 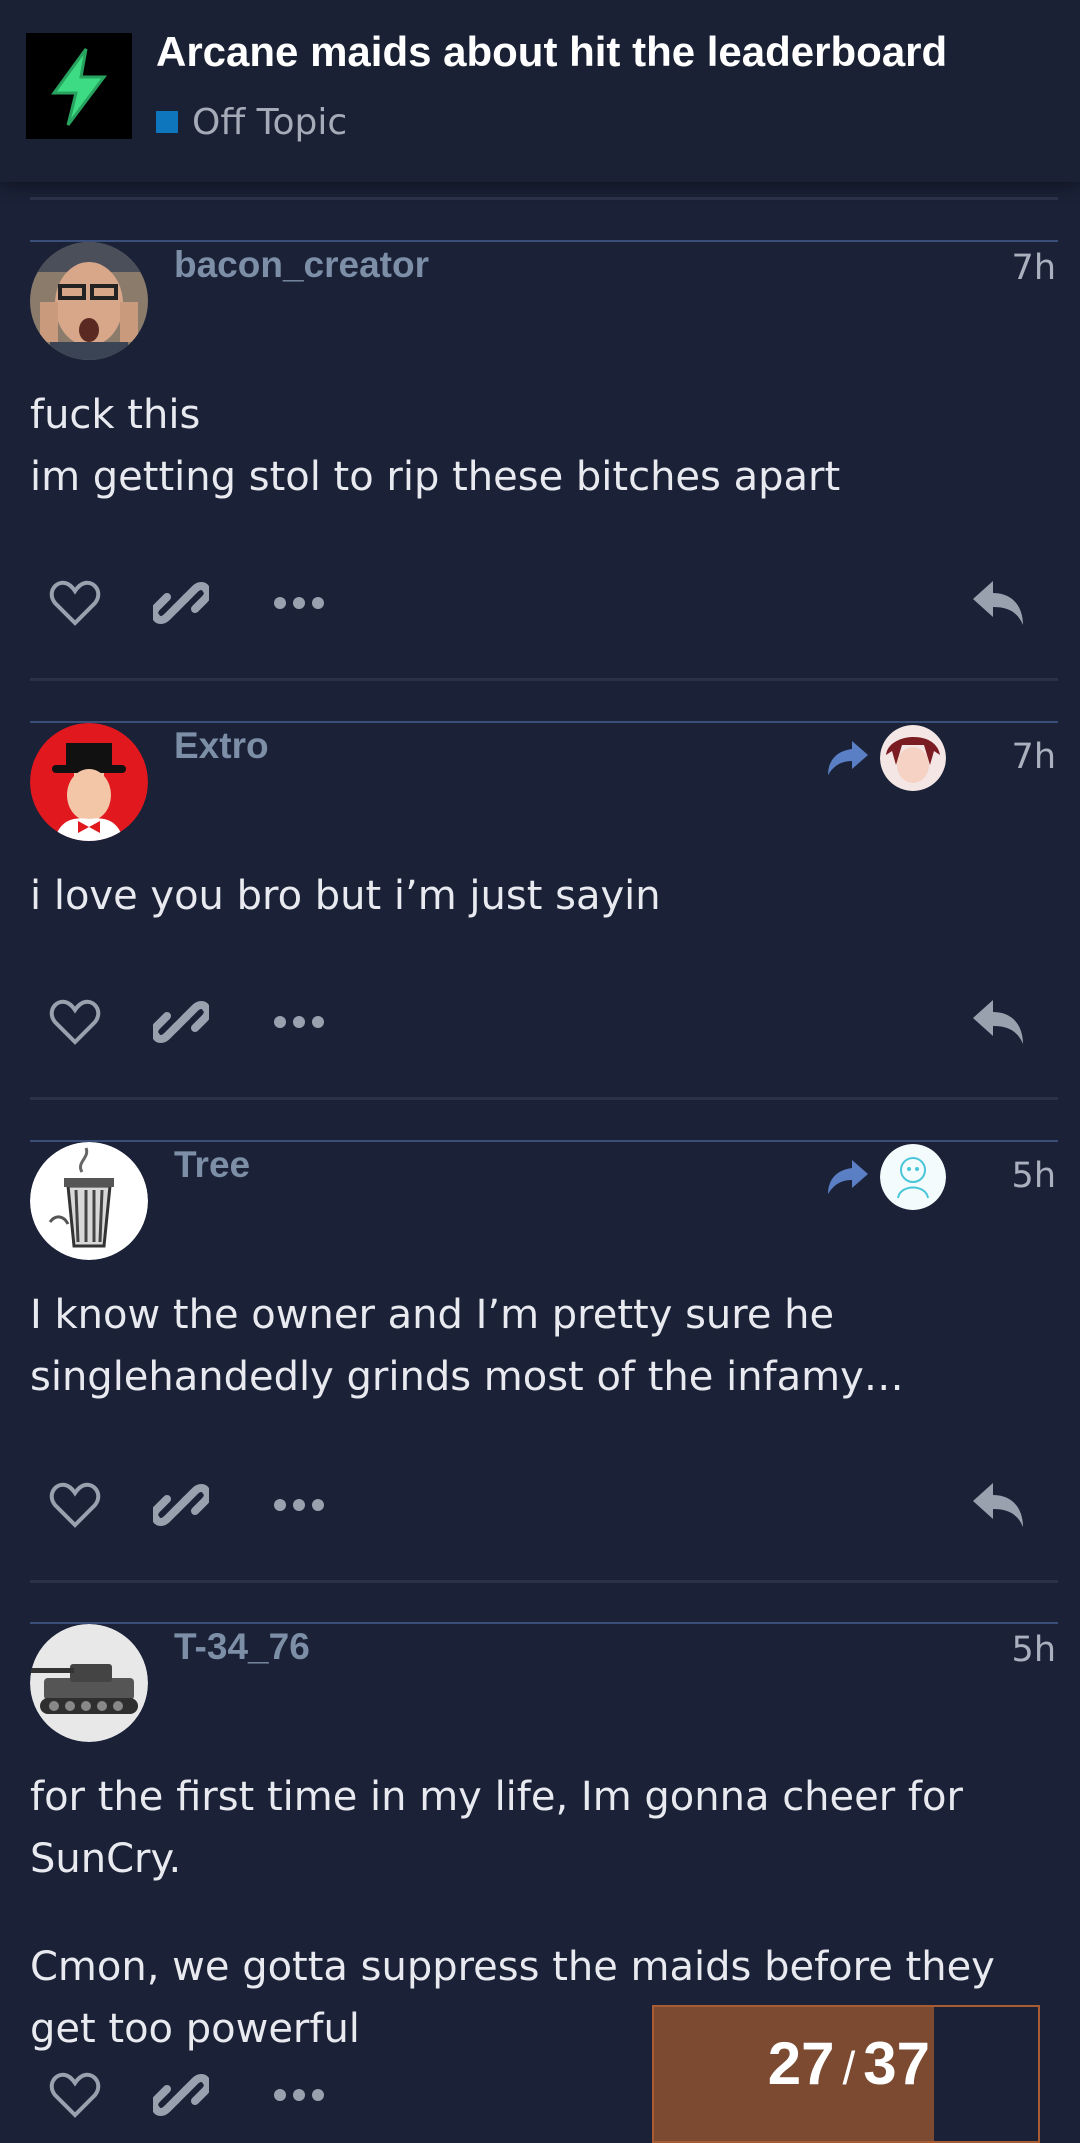 I want to click on post-text-line: fuck this, so click(x=115, y=415).